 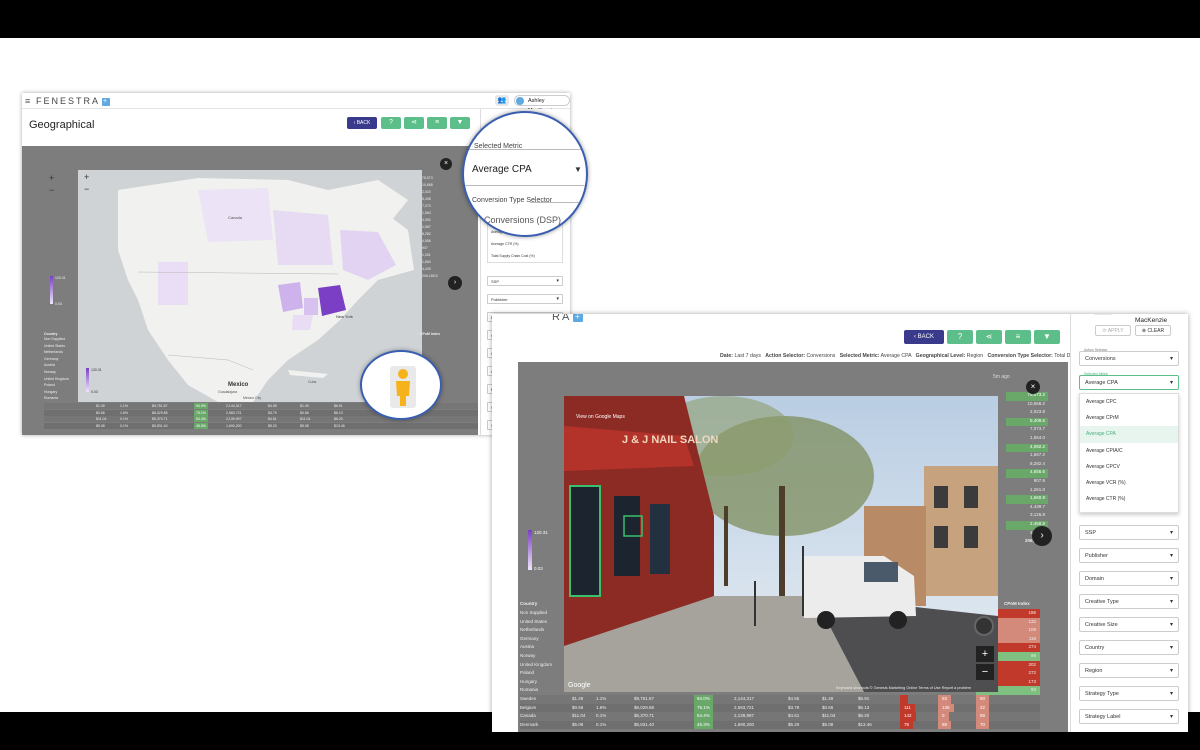 What do you see at coordinates (600, 417) in the screenshot?
I see `view-on-google-maps-link: View on Google Maps` at bounding box center [600, 417].